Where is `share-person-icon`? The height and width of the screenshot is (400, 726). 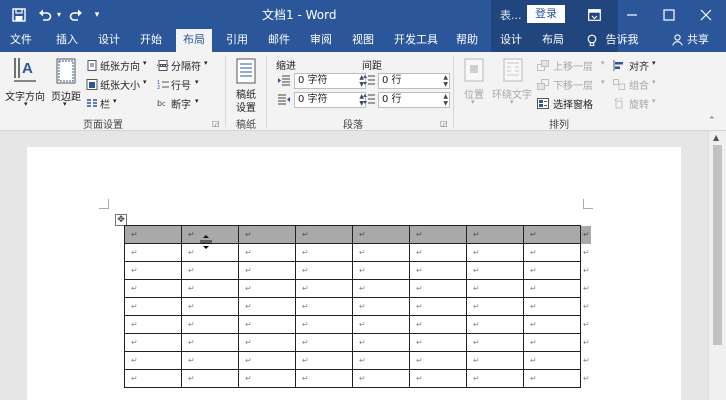 share-person-icon is located at coordinates (677, 40).